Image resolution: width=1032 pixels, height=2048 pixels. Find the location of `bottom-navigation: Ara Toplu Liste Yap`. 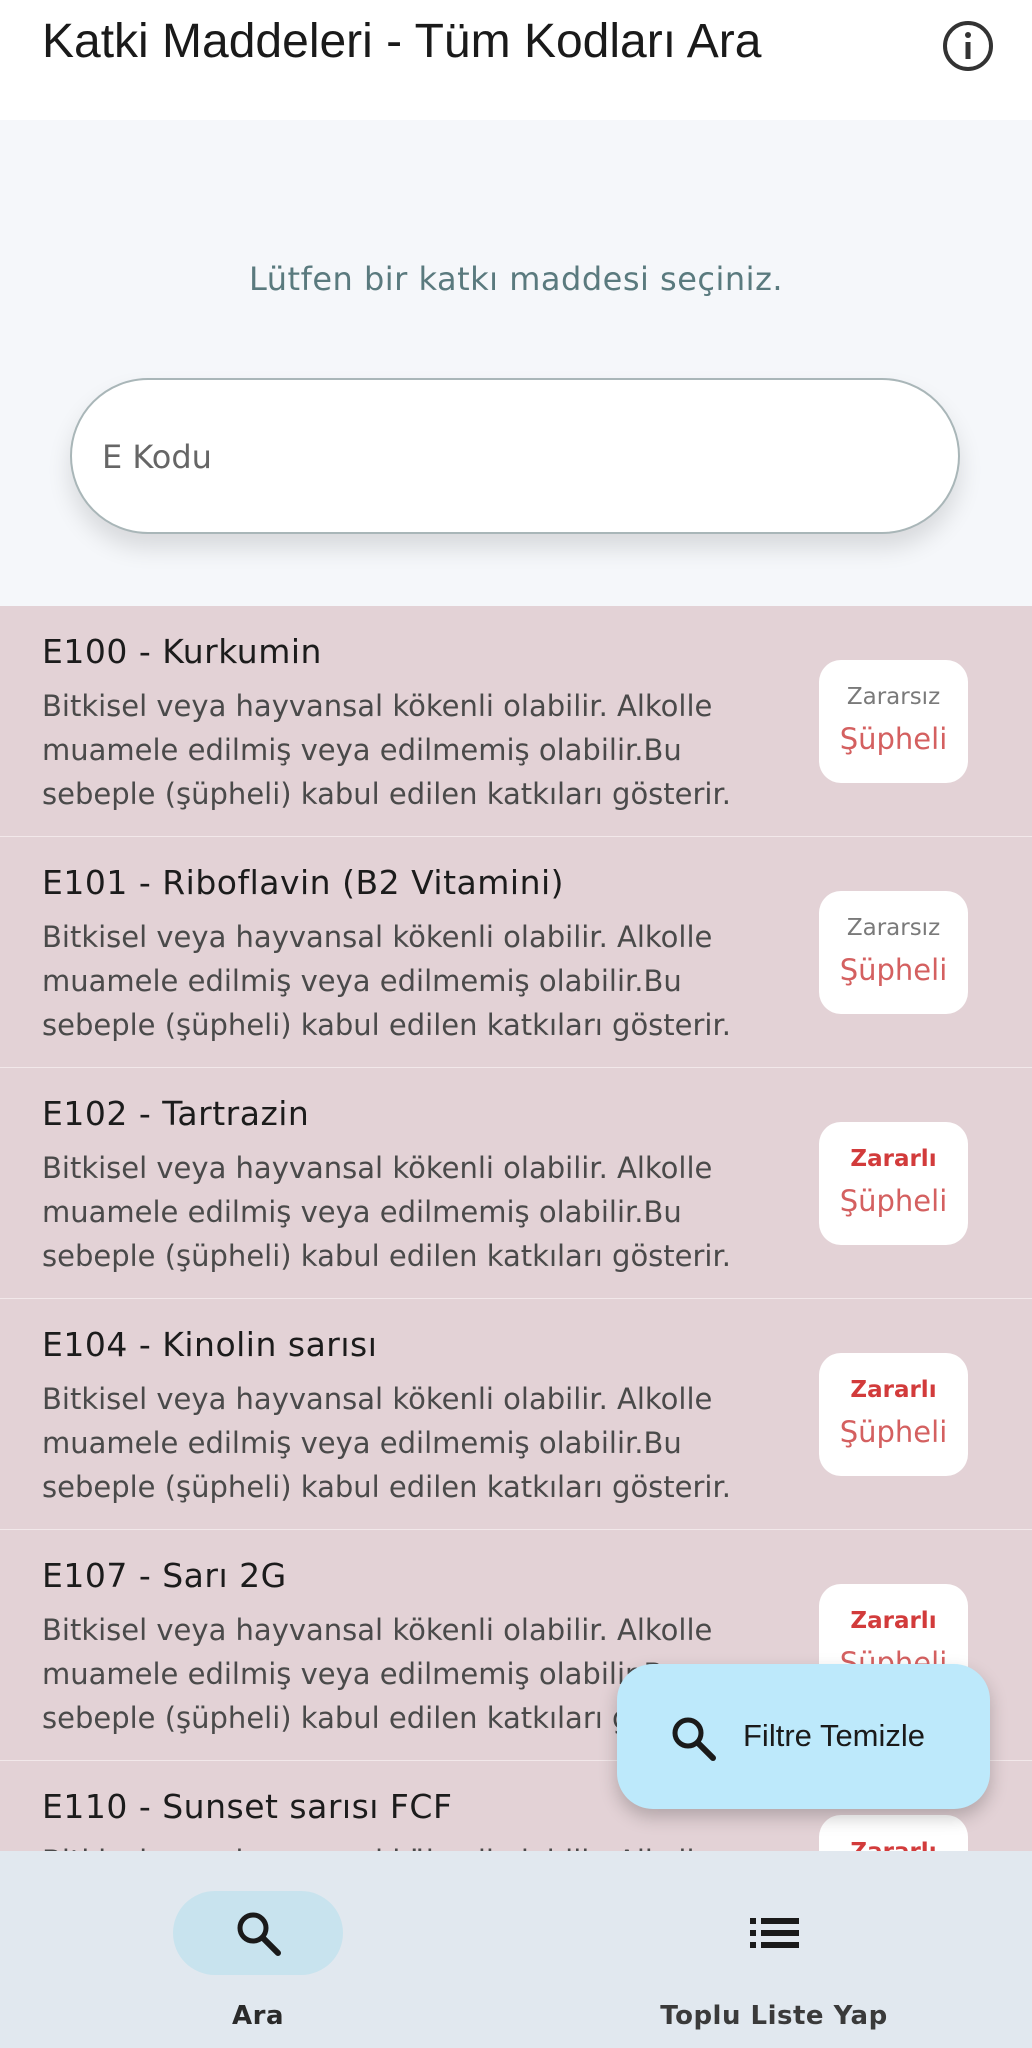

bottom-navigation: Ara Toplu Liste Yap is located at coordinates (516, 1949).